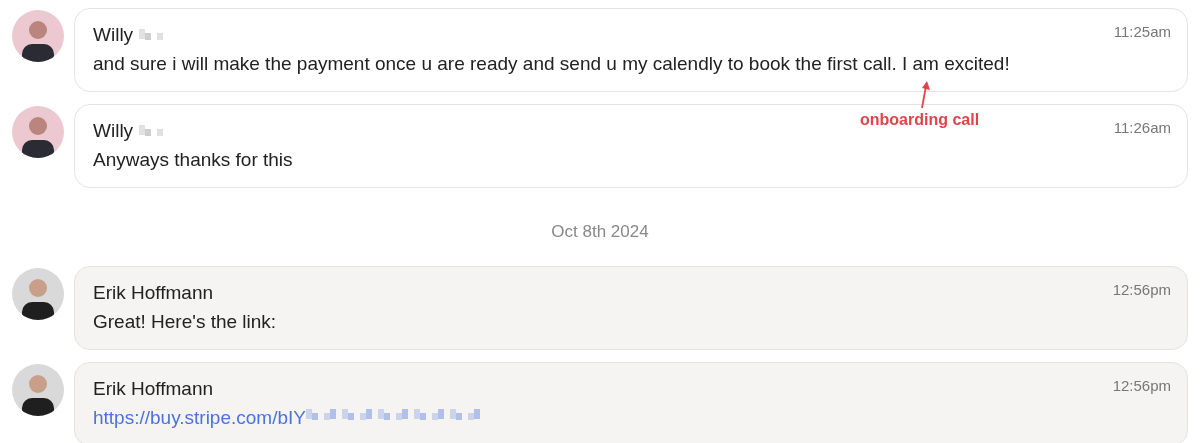 This screenshot has width=1200, height=443. I want to click on date-divider: Oct 8th 2024, so click(600, 232).